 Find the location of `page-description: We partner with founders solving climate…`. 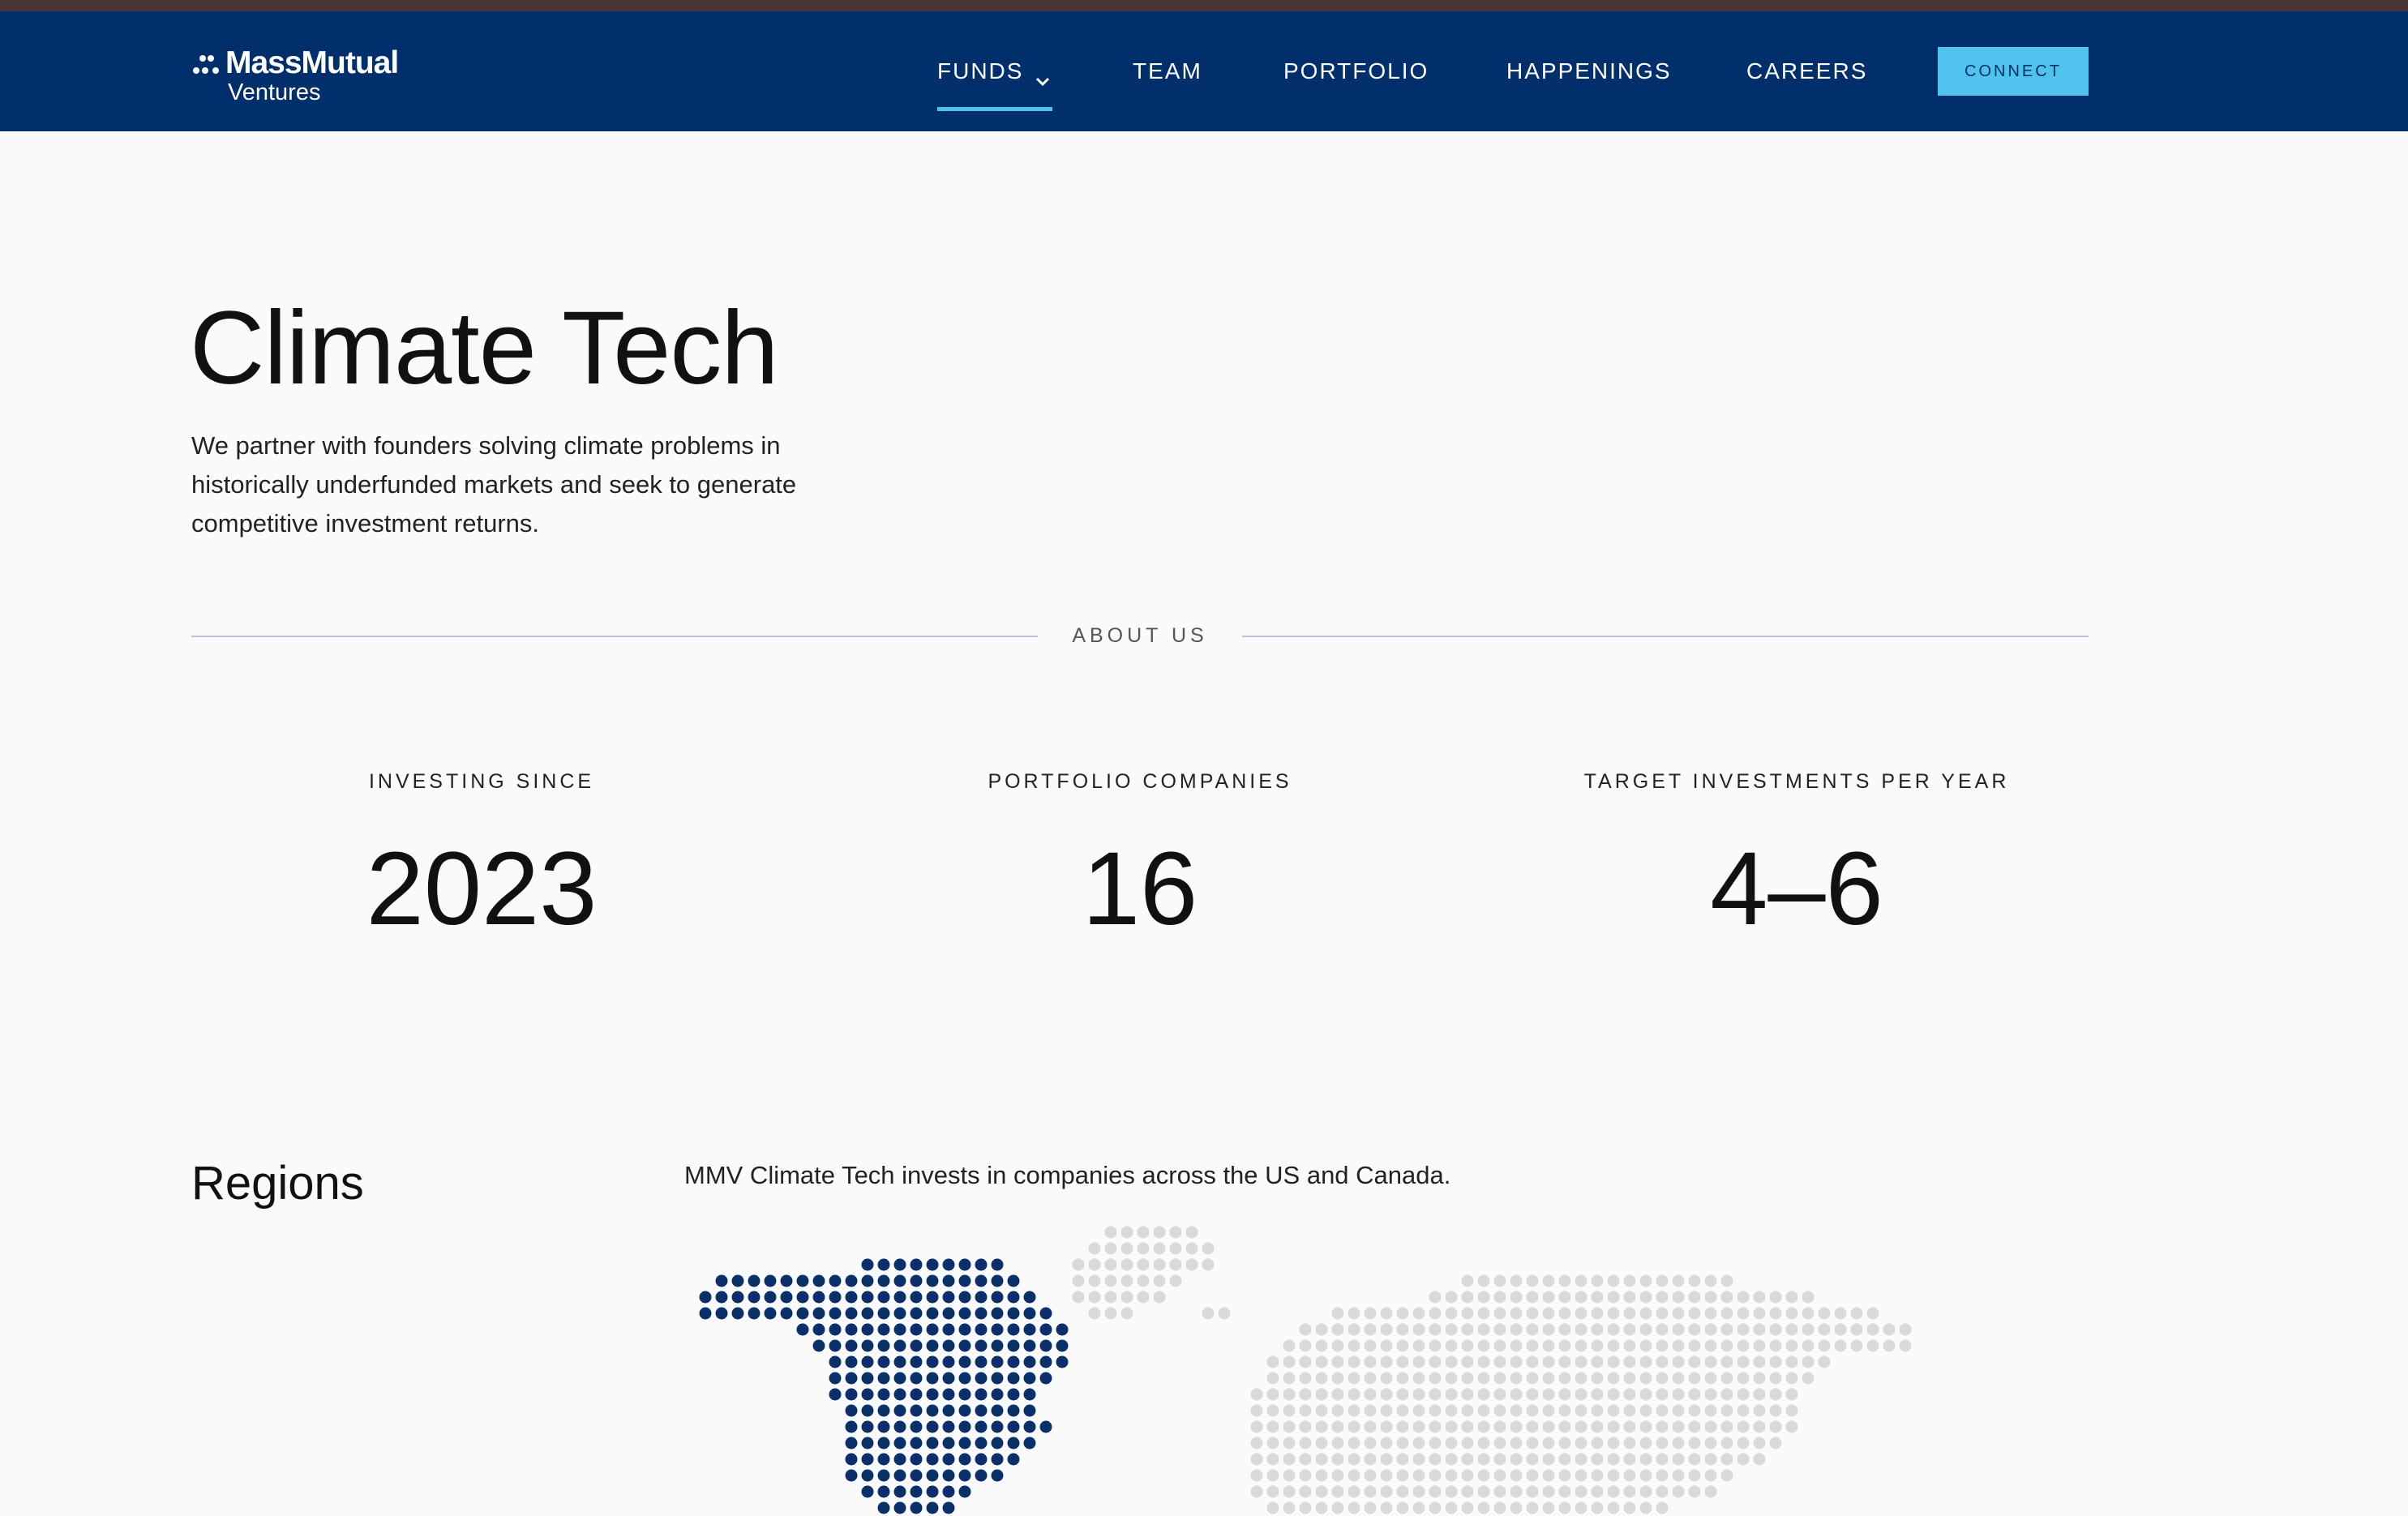

page-description: We partner with founders solving climate… is located at coordinates (494, 484).